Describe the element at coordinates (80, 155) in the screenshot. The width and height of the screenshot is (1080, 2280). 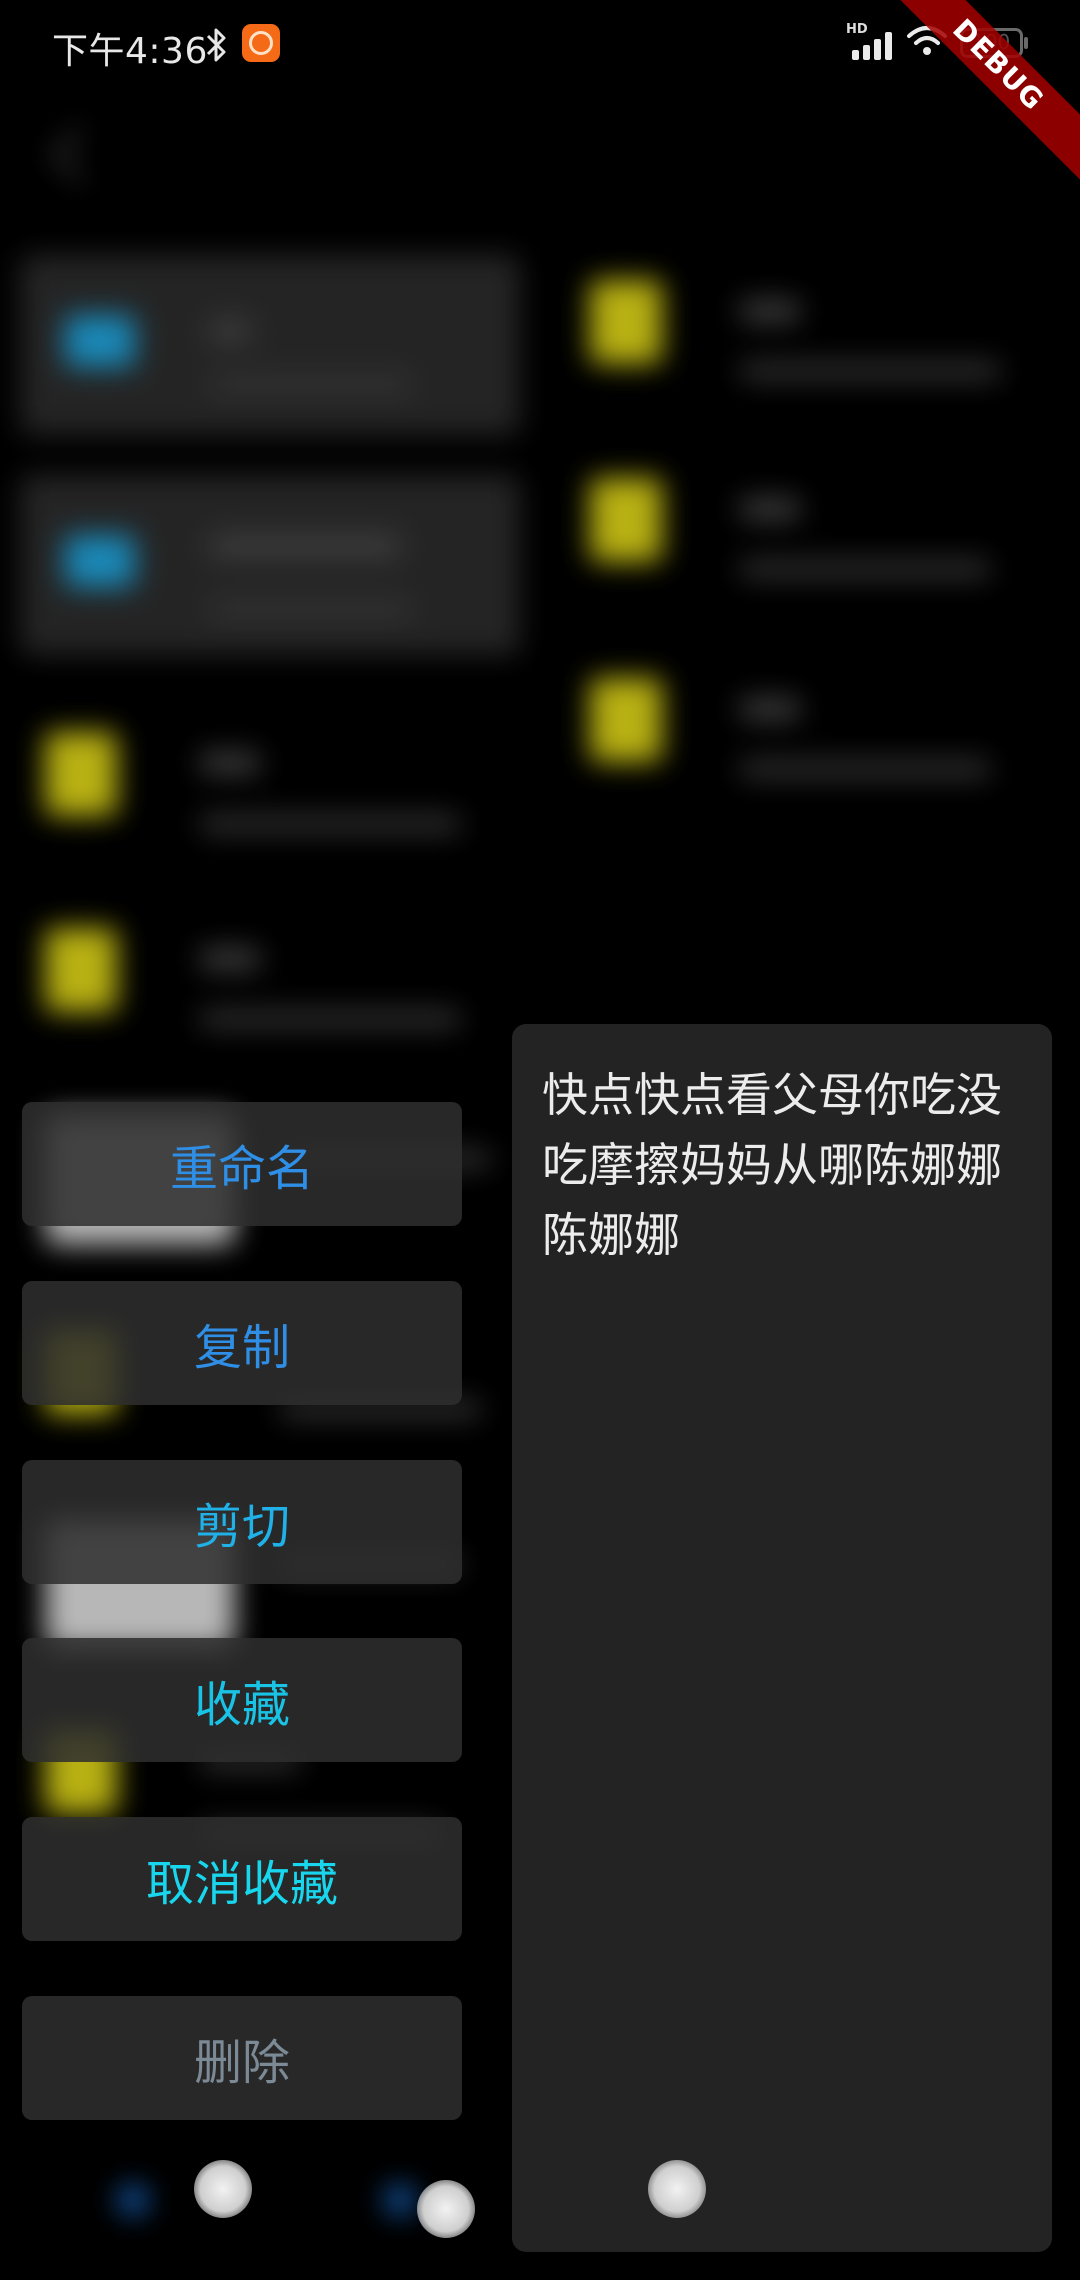
I see `back-arrow-icon` at that location.